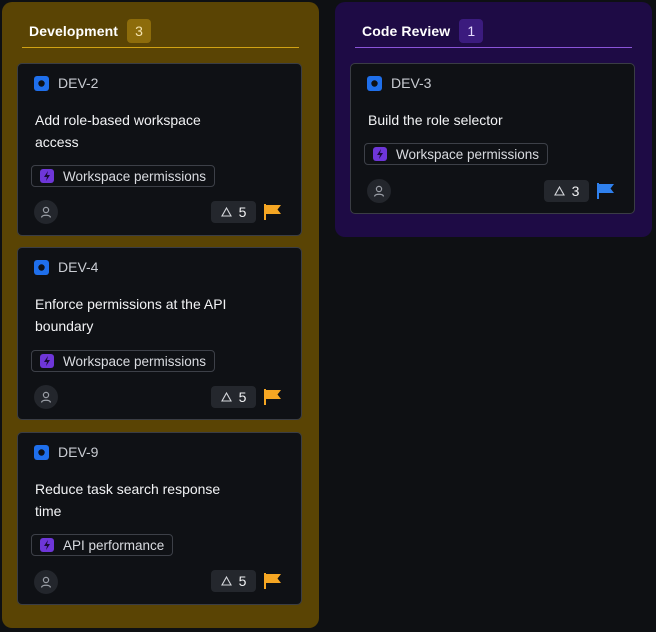 The image size is (656, 632). I want to click on column-count-badge: 3, so click(139, 30).